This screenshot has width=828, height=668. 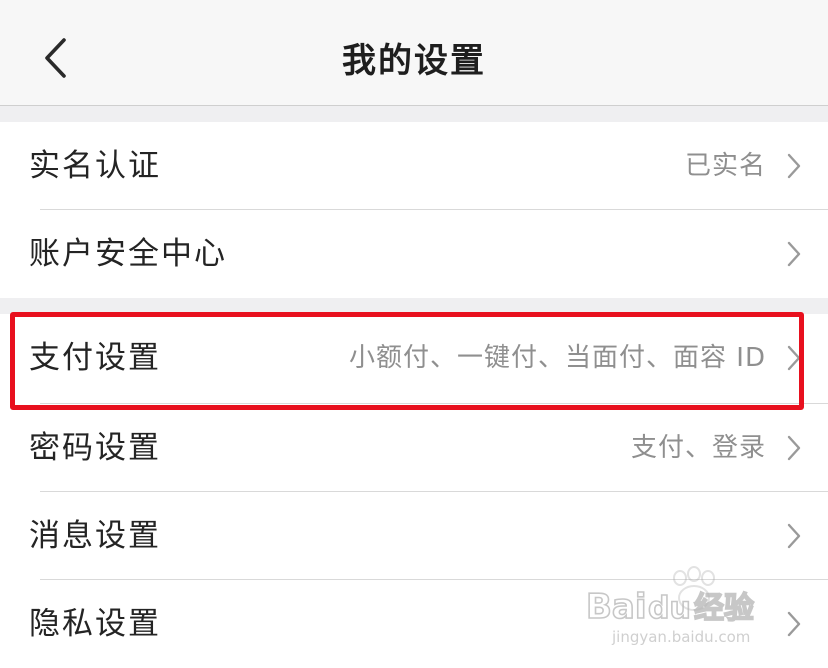 I want to click on settings-row-privacy: 隐私设置, so click(x=414, y=624).